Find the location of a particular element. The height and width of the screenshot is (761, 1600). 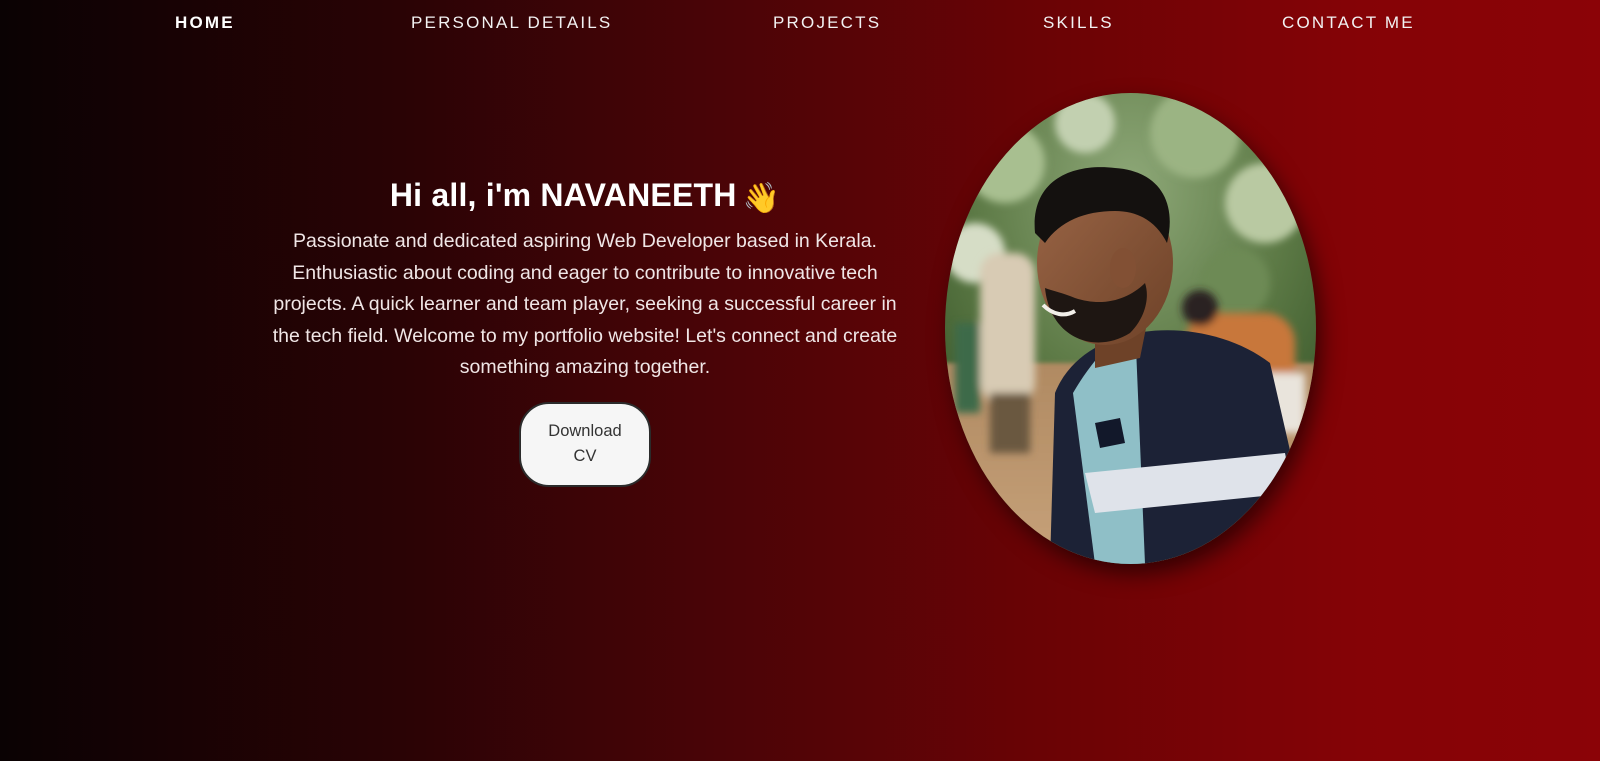

profile-photo-illustration is located at coordinates (1130, 328).